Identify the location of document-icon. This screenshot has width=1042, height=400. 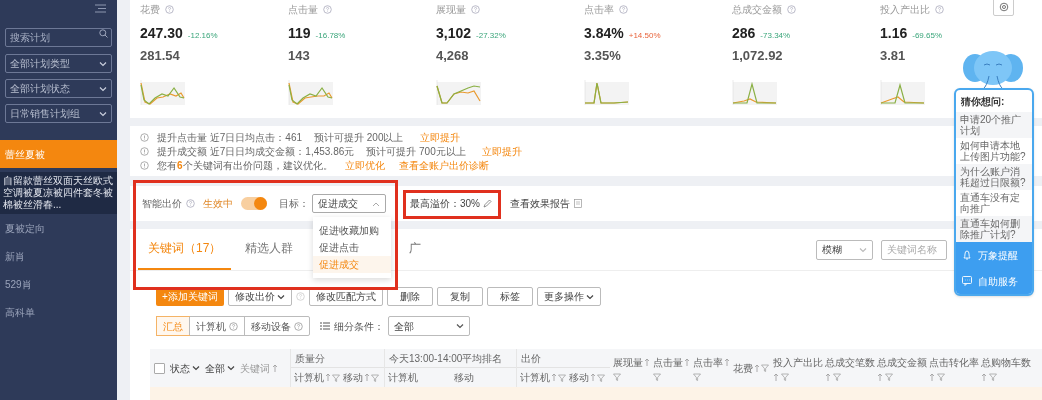
(578, 203).